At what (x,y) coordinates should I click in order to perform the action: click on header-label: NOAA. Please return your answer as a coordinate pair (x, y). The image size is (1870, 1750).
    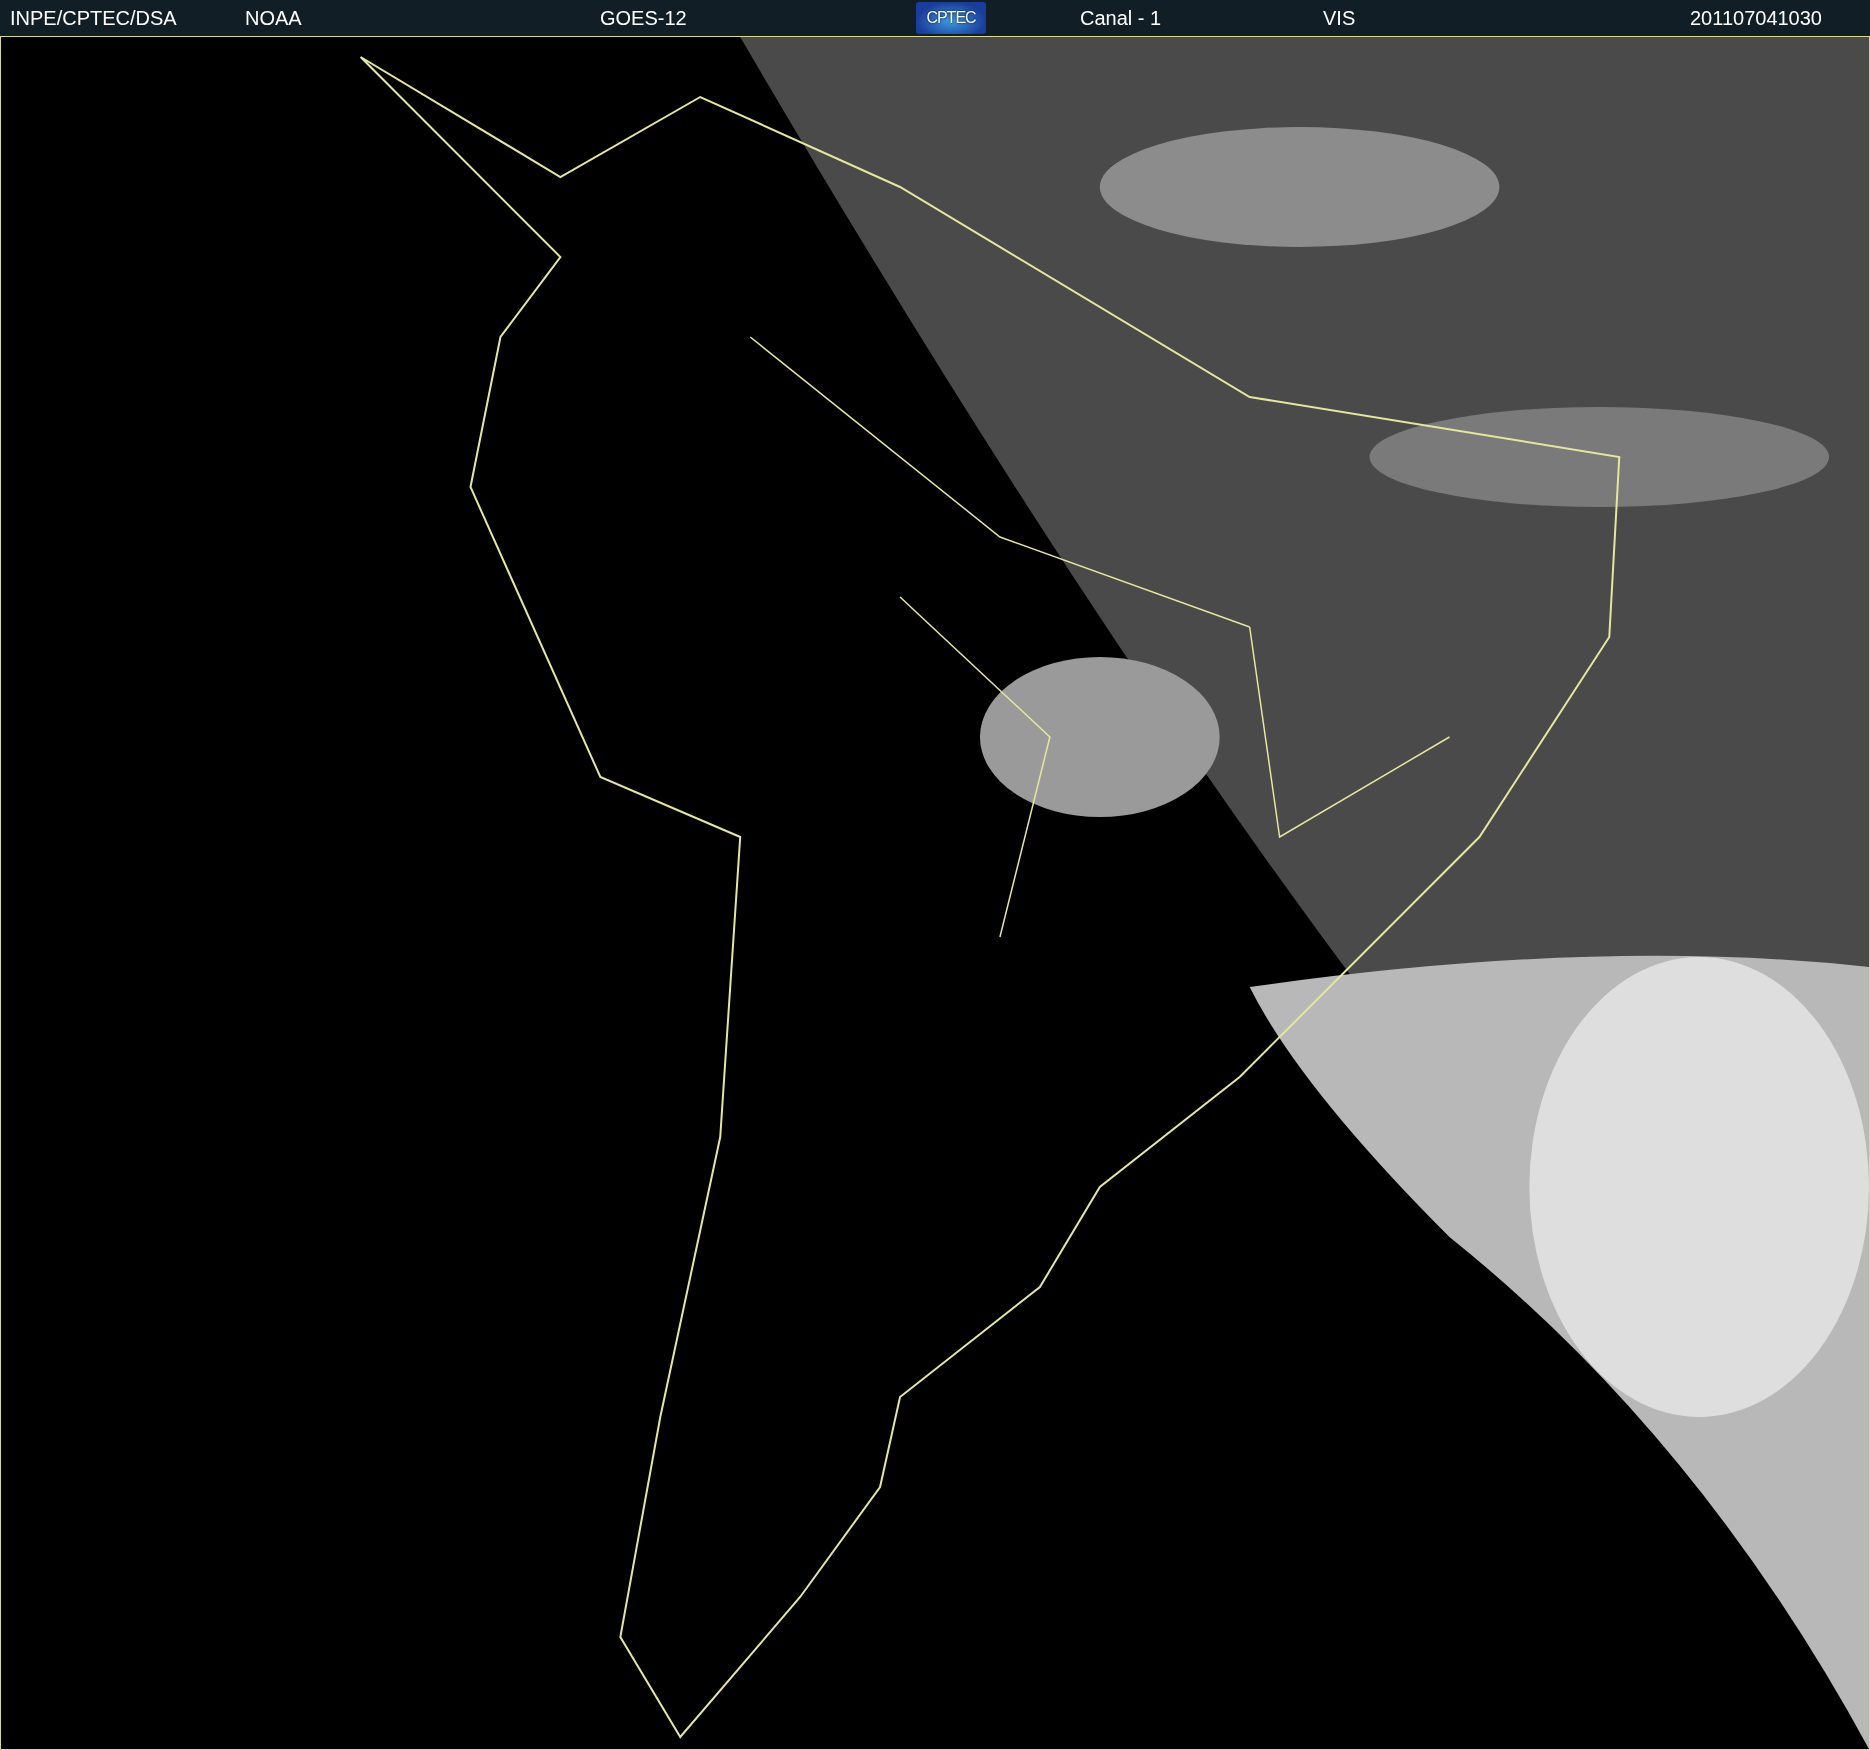
    Looking at the image, I should click on (273, 17).